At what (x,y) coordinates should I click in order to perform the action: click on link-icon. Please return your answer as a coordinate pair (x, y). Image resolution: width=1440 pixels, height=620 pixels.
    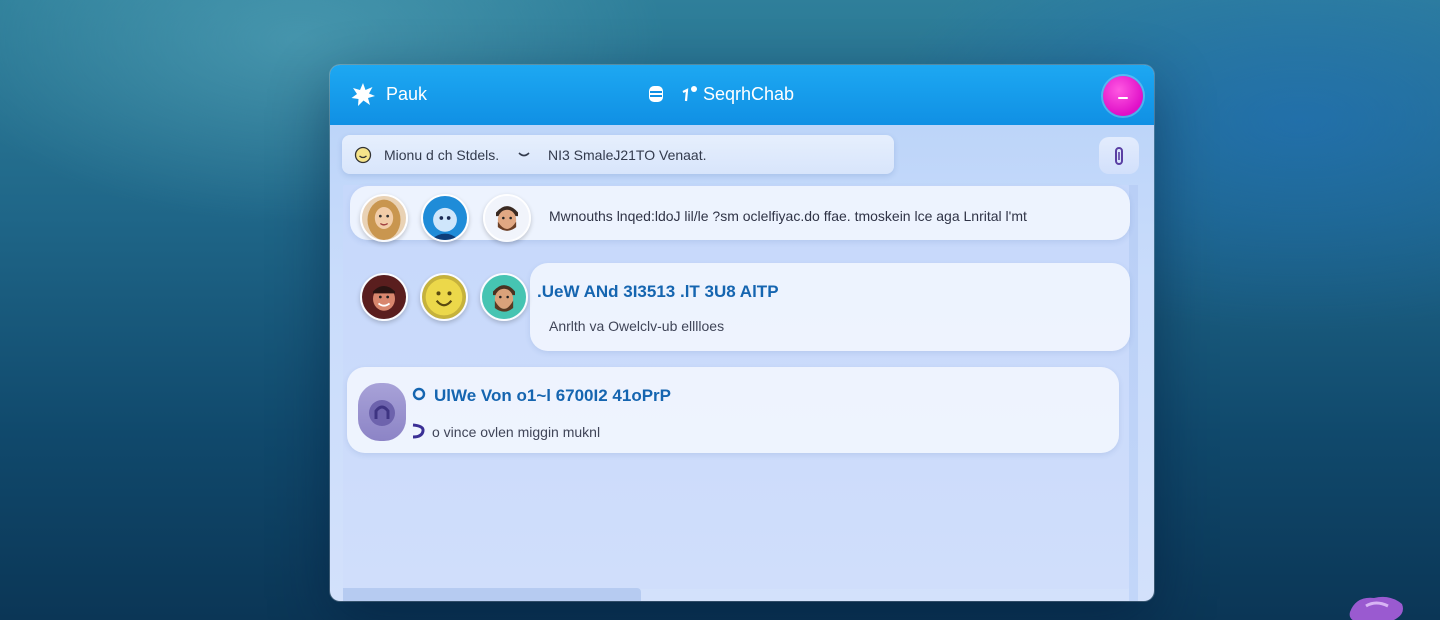
    Looking at the image, I should click on (419, 394).